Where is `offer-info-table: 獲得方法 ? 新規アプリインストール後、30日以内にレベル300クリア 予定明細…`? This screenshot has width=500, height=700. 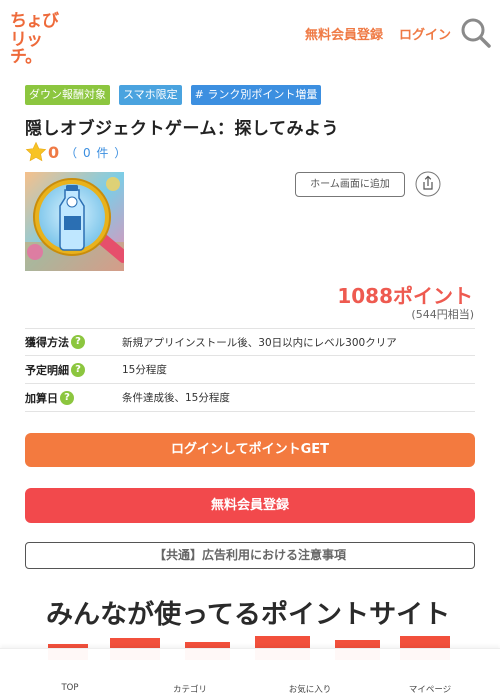 offer-info-table: 獲得方法 ? 新規アプリインストール後、30日以内にレベル300クリア 予定明細… is located at coordinates (250, 370).